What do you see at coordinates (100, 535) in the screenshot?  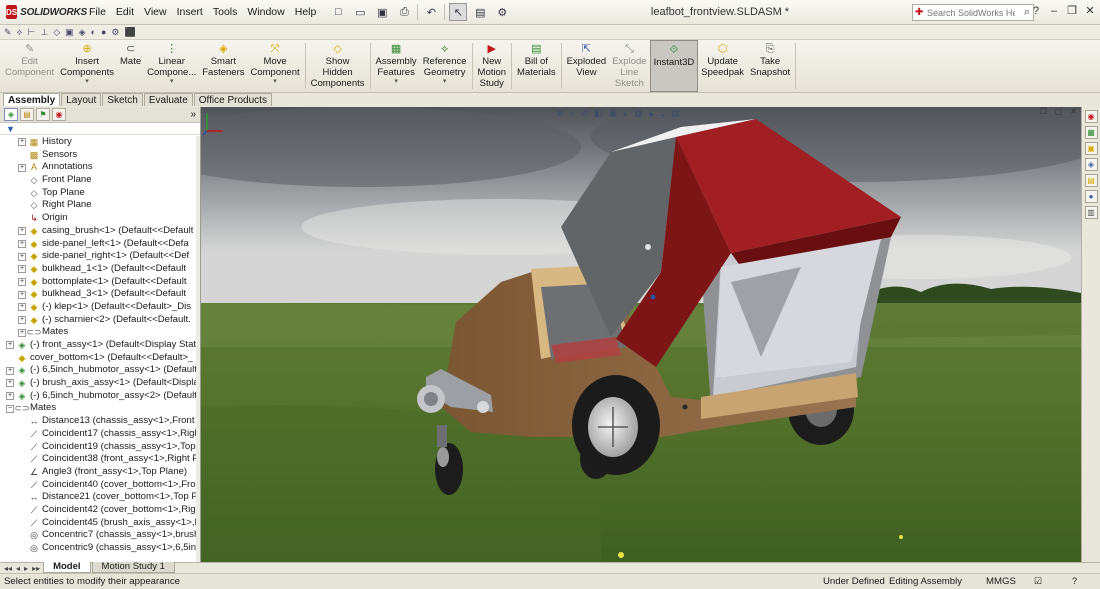 I see `tree-item: ◎ Concentric7 (chassis_assy<1>,brush_ax` at bounding box center [100, 535].